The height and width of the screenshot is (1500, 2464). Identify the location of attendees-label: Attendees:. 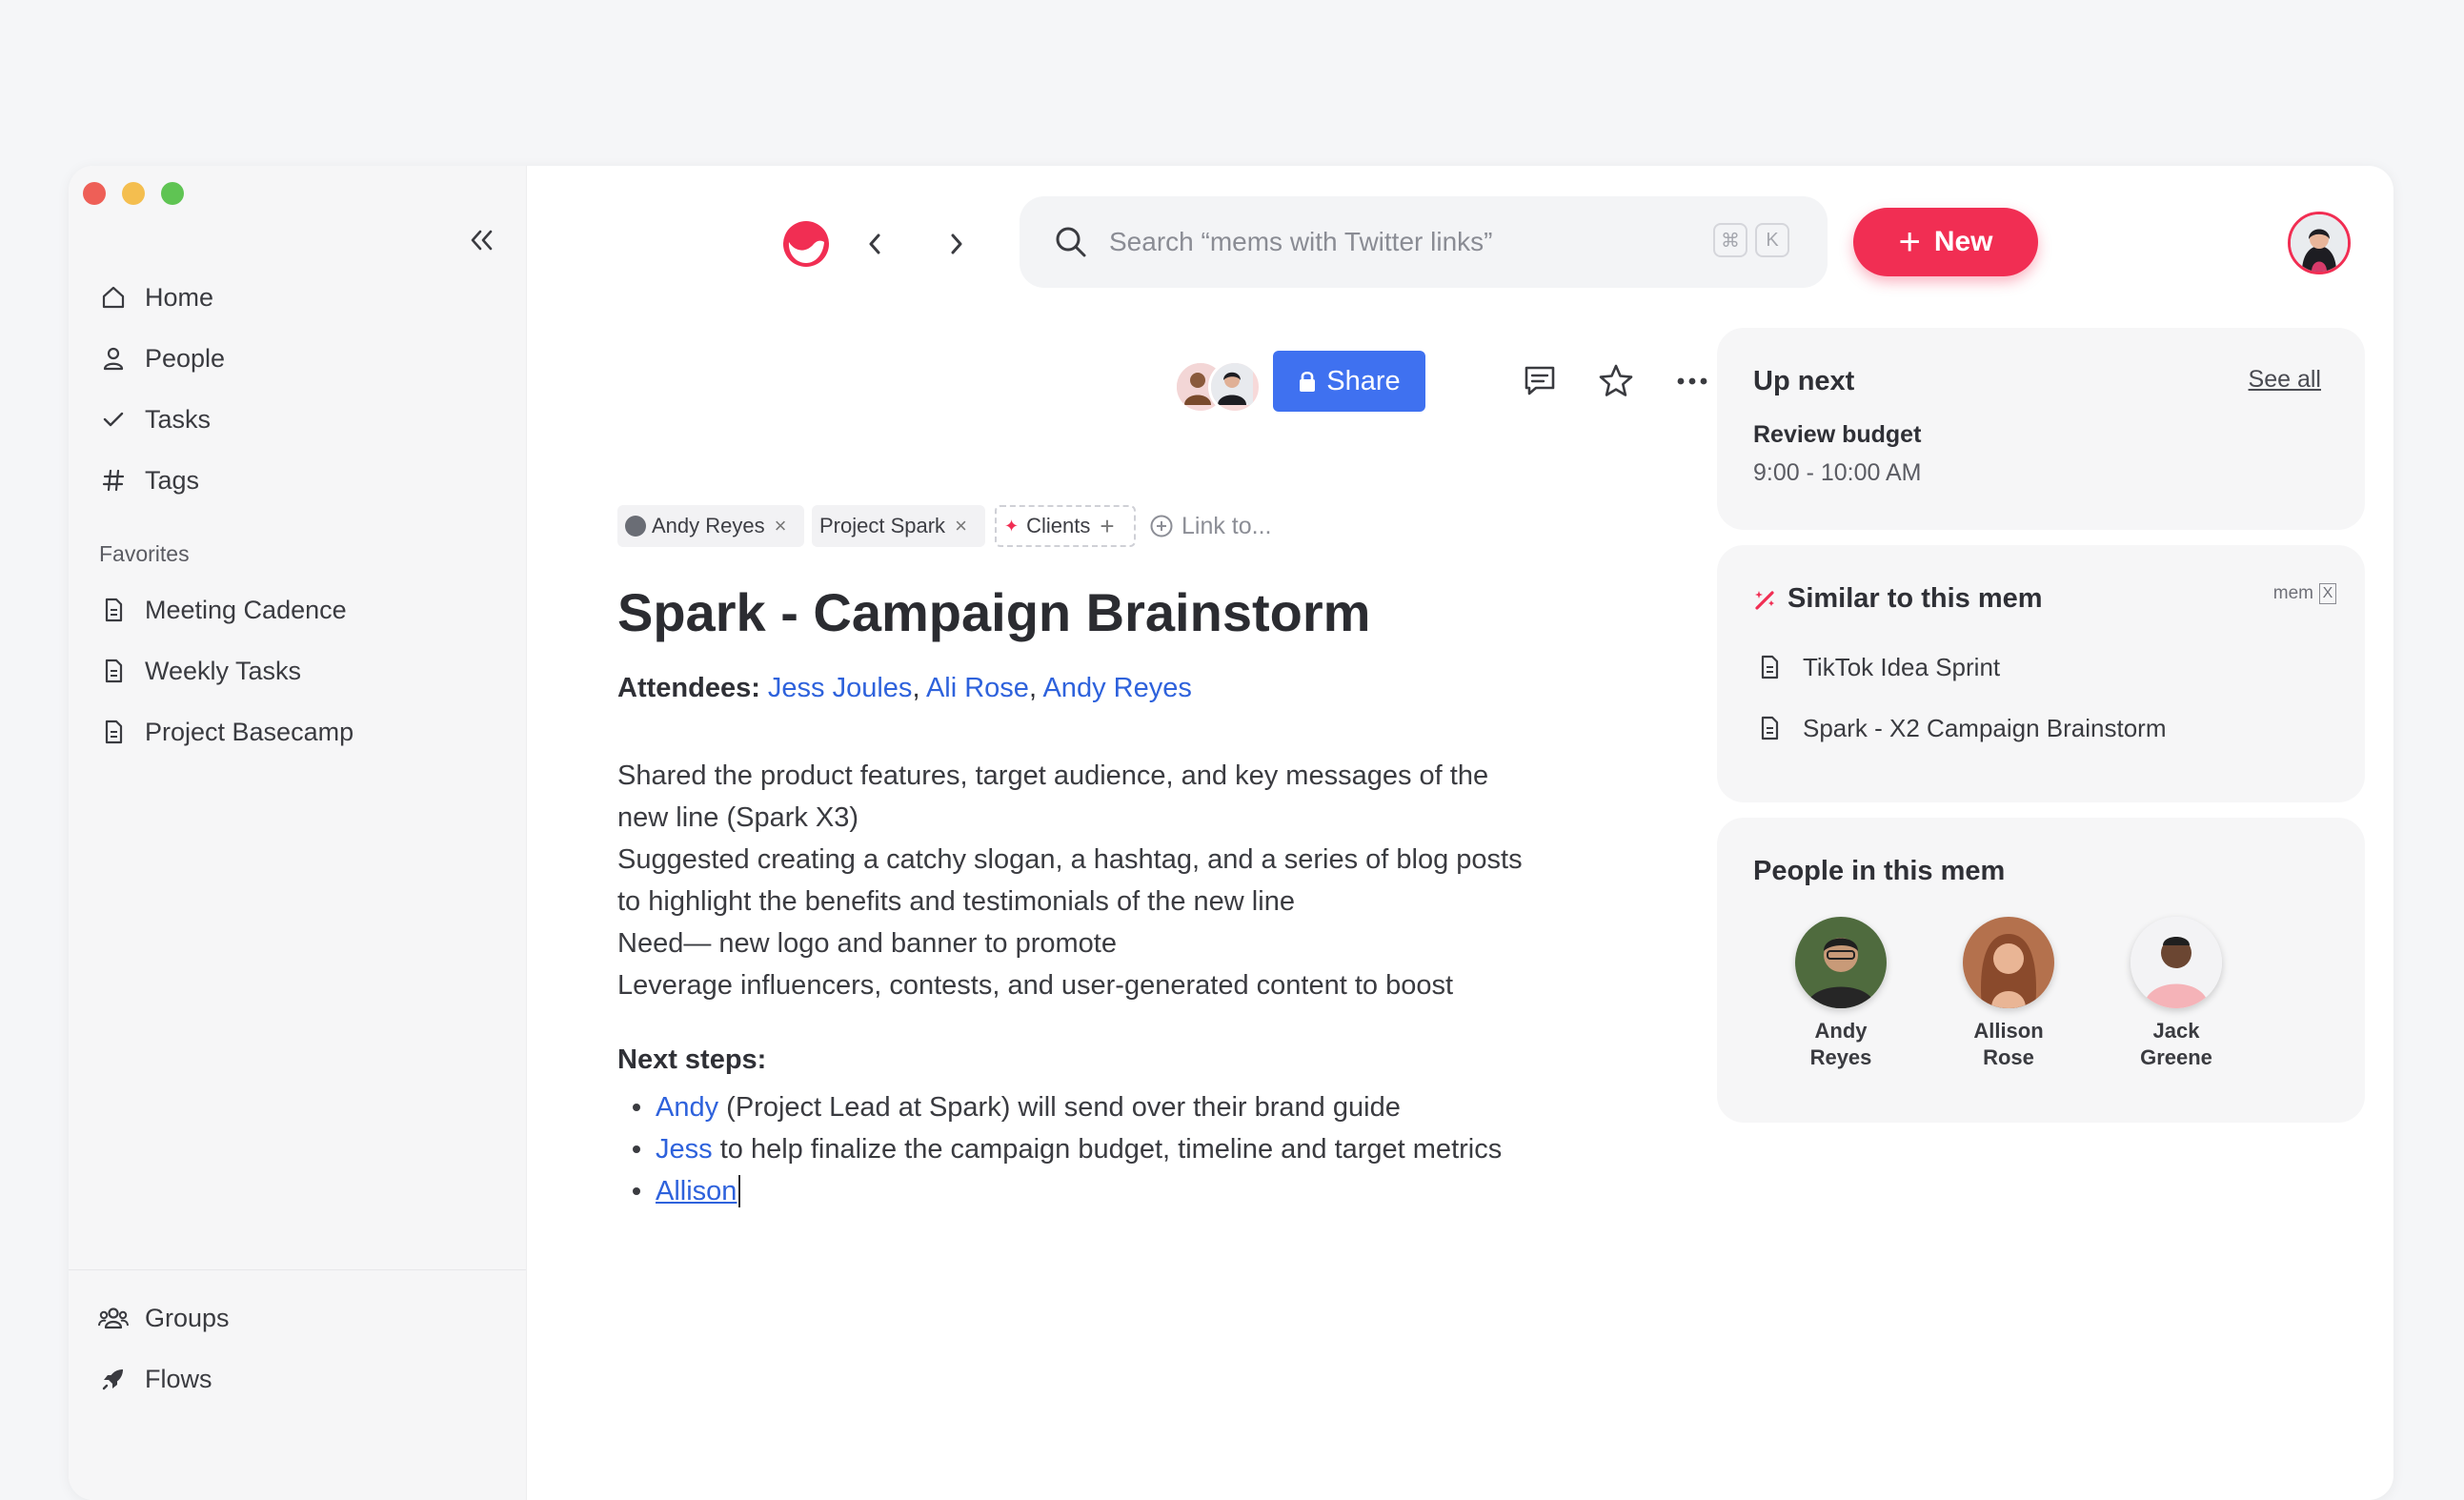
(688, 688).